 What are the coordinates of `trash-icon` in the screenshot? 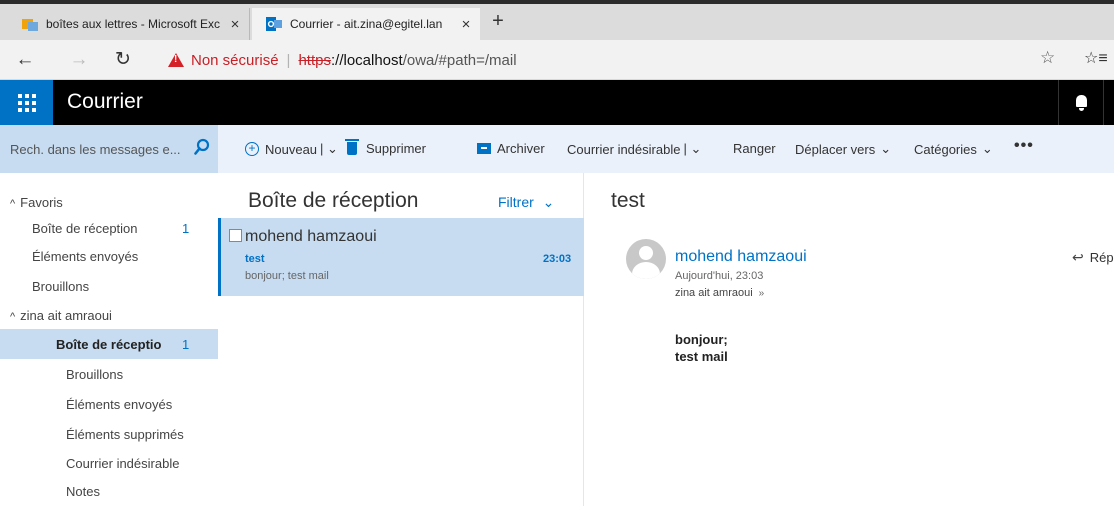 It's located at (352, 147).